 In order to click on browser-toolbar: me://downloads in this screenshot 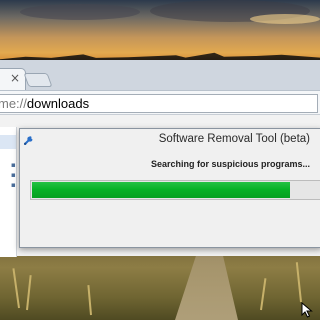, I will do `click(160, 102)`.